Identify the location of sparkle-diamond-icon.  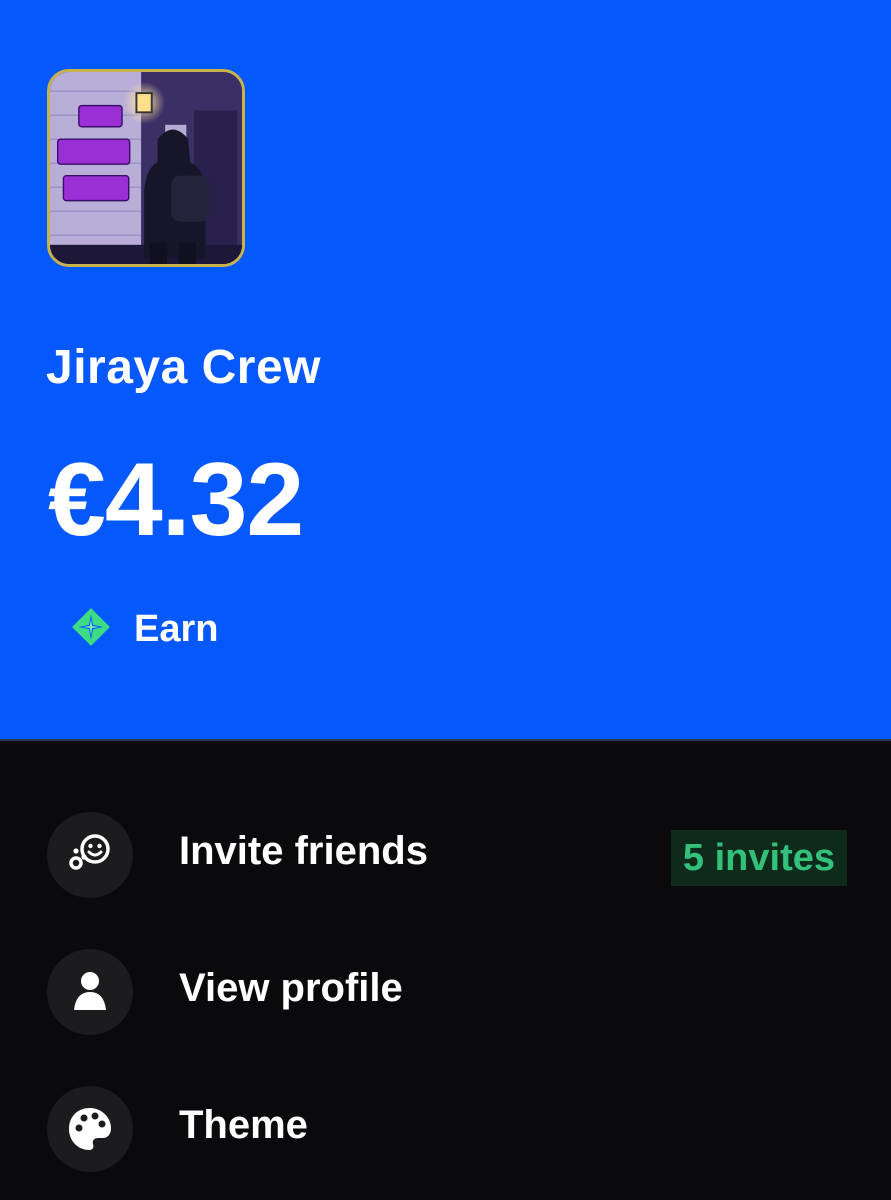
(91, 629).